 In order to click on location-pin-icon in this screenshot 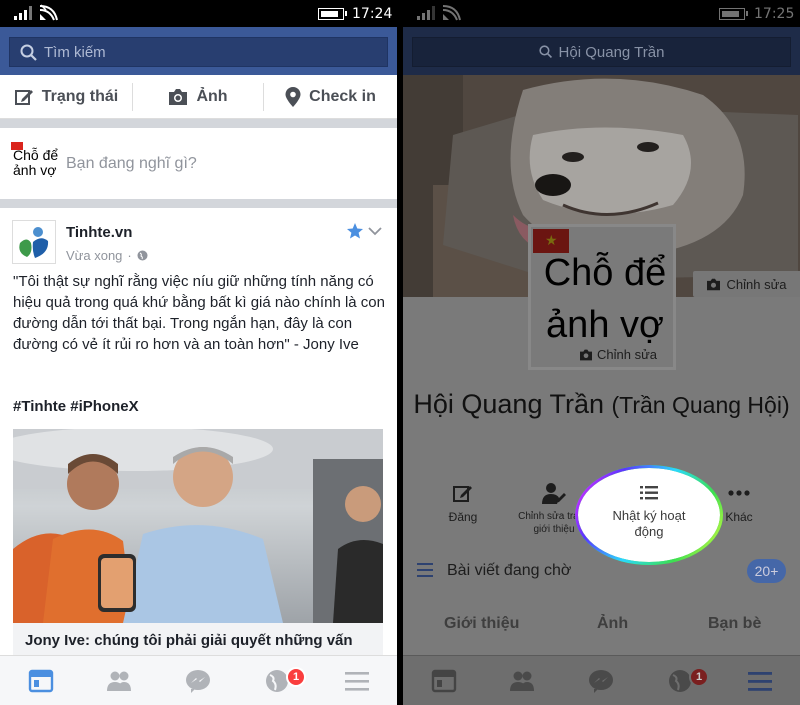, I will do `click(293, 97)`.